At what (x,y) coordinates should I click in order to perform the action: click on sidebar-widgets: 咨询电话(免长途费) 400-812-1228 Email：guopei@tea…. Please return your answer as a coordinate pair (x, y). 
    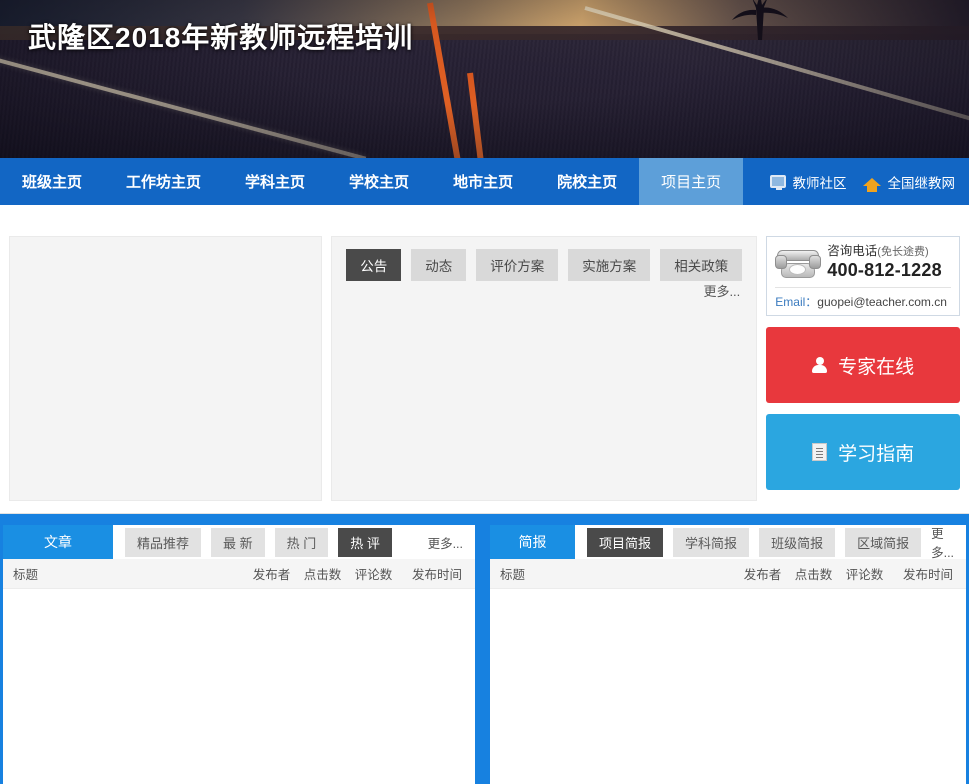
    Looking at the image, I should click on (863, 368).